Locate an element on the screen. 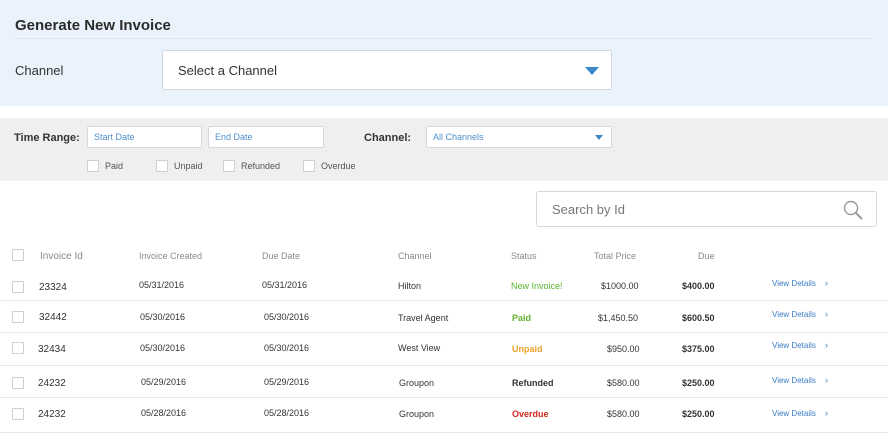 The image size is (888, 442). overdue-checkbox is located at coordinates (309, 166).